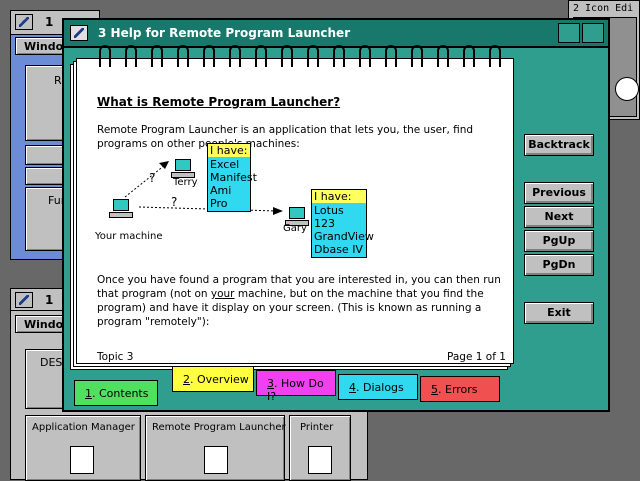 This screenshot has height=481, width=640. What do you see at coordinates (593, 33) in the screenshot?
I see `maximize-button` at bounding box center [593, 33].